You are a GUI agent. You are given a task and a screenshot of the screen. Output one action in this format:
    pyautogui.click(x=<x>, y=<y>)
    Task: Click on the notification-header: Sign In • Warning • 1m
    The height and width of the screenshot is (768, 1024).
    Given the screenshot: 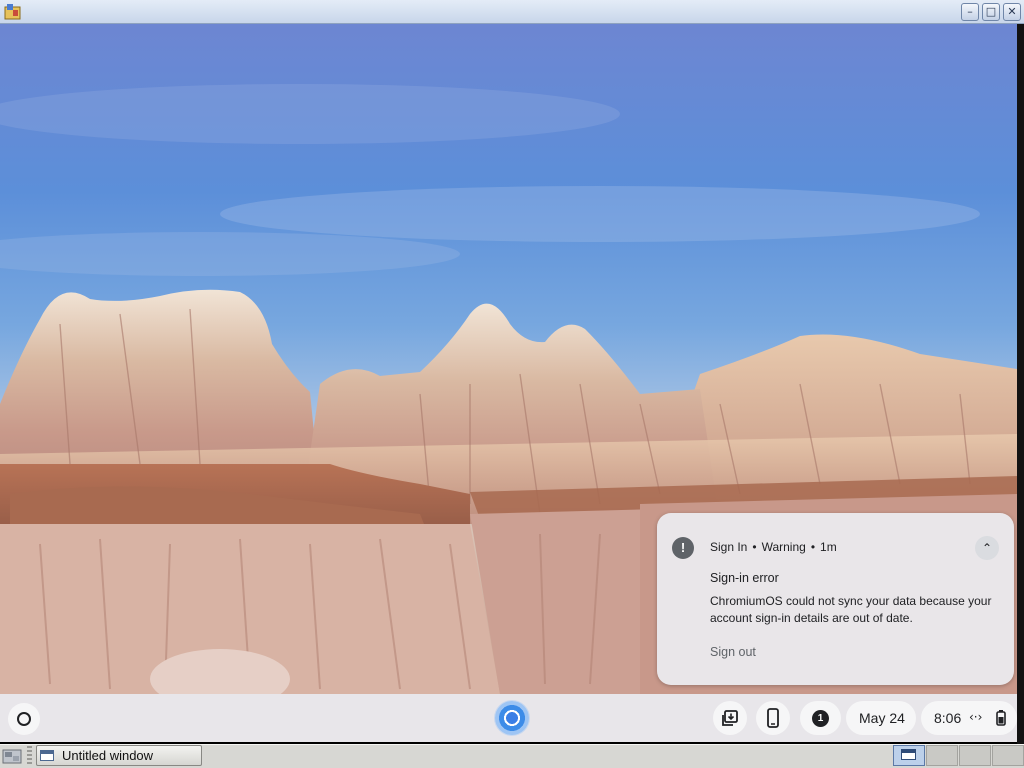 What is the action you would take?
    pyautogui.click(x=773, y=547)
    